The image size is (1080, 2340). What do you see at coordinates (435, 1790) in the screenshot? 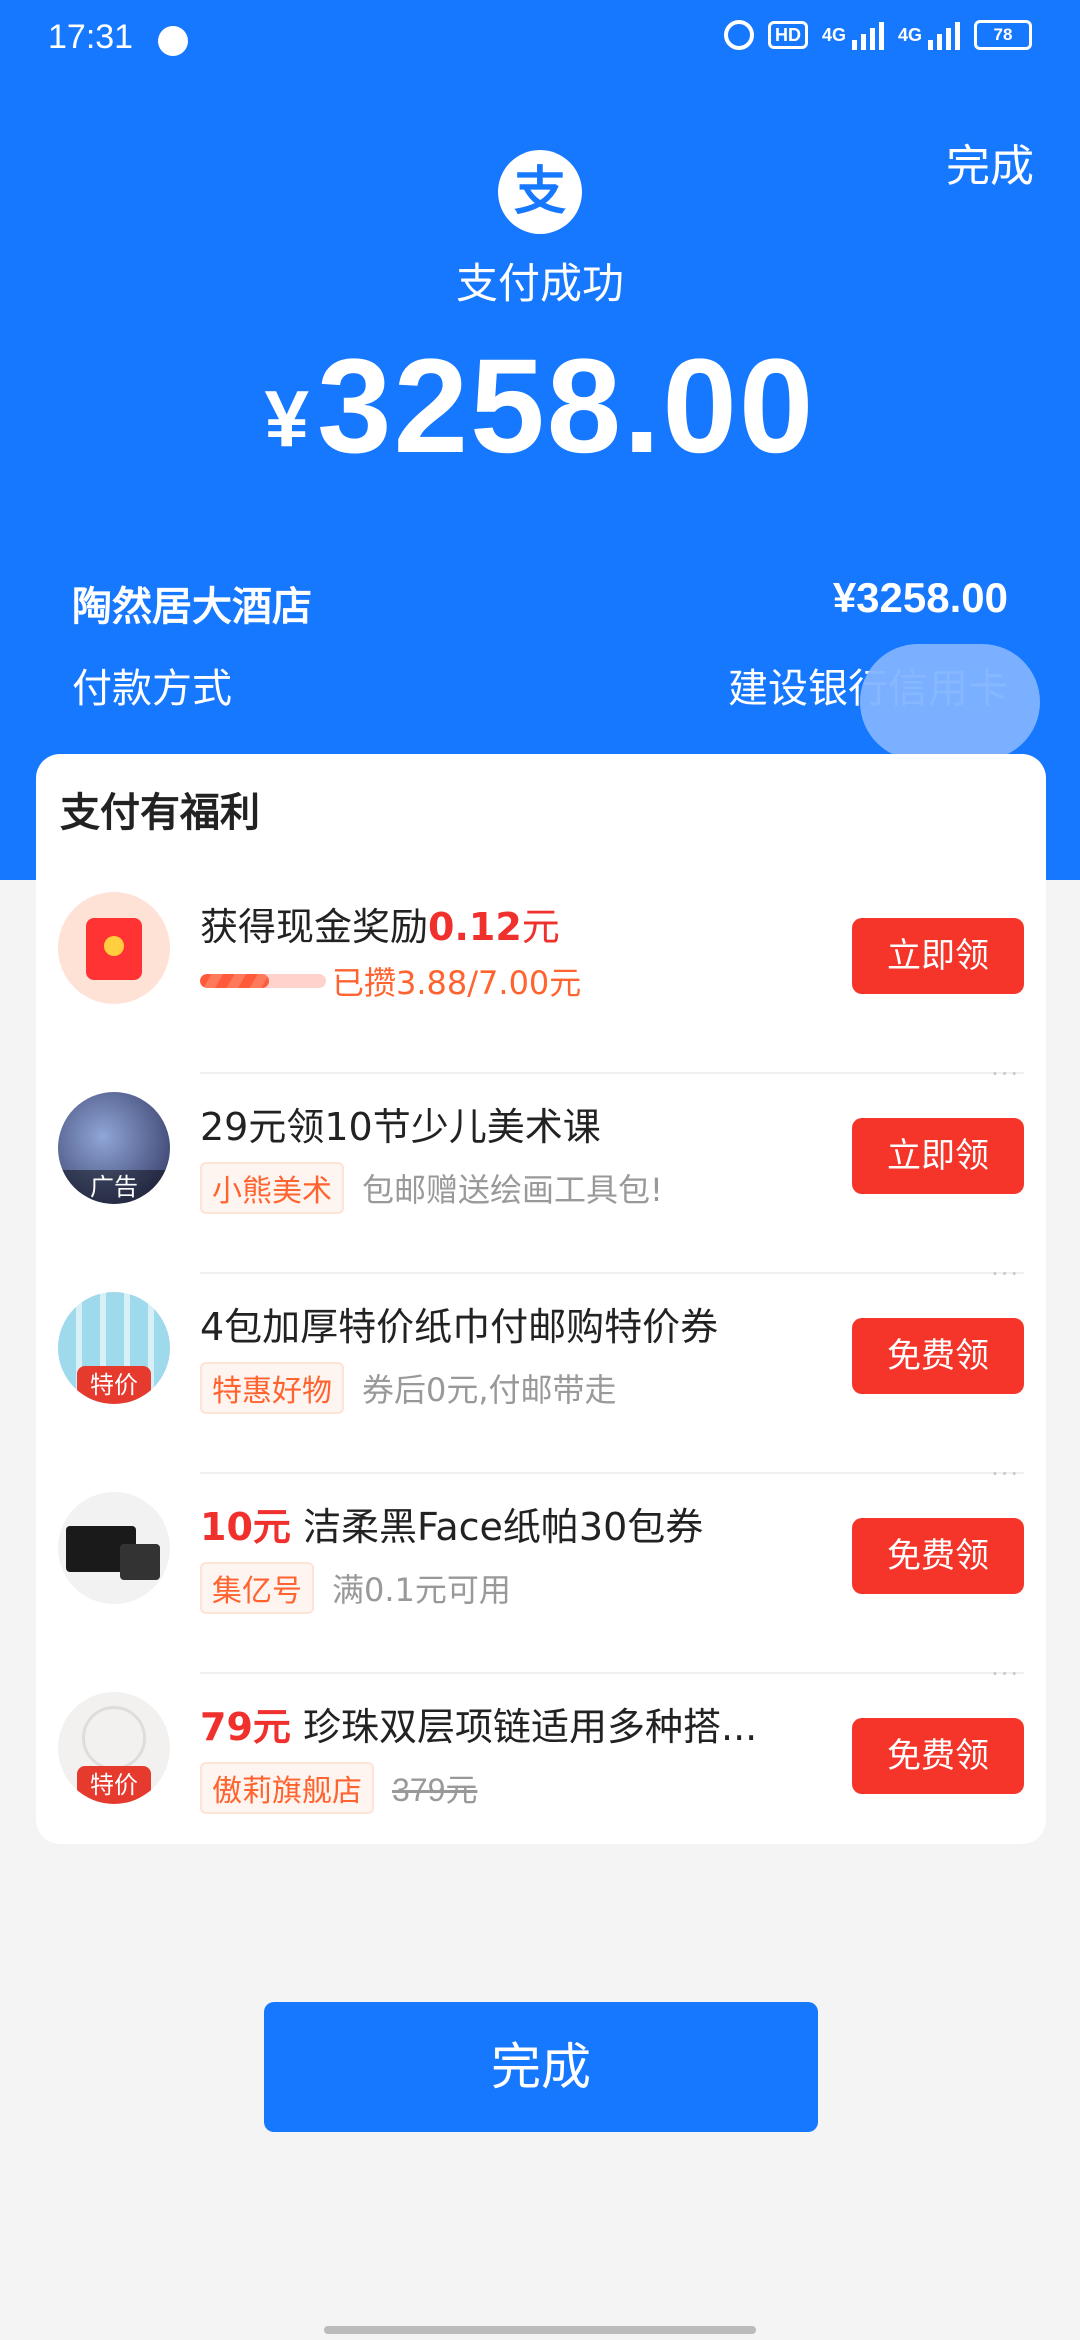
I see `original-price: 379元` at bounding box center [435, 1790].